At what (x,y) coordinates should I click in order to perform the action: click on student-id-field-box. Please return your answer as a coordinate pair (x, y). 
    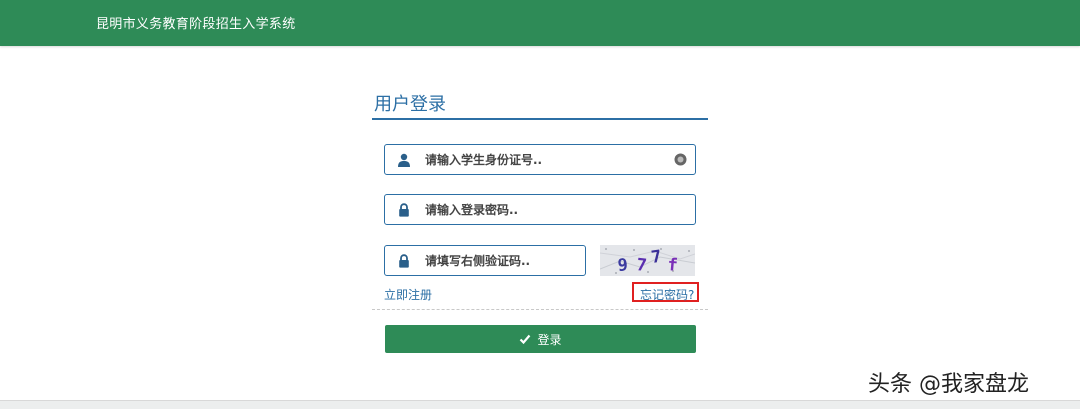
    Looking at the image, I should click on (540, 159).